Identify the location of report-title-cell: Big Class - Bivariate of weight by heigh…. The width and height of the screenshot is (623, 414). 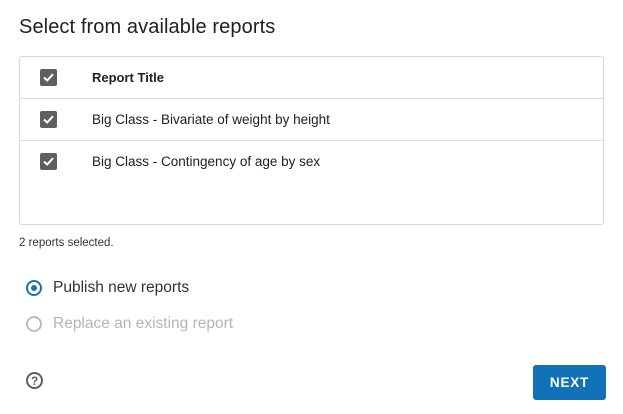
(211, 119).